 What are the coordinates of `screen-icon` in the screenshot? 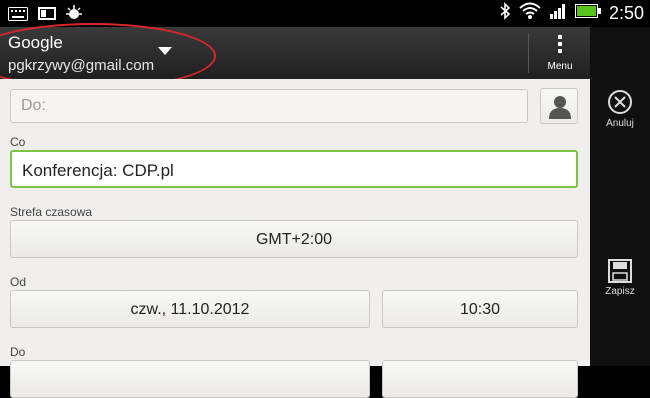 It's located at (47, 16).